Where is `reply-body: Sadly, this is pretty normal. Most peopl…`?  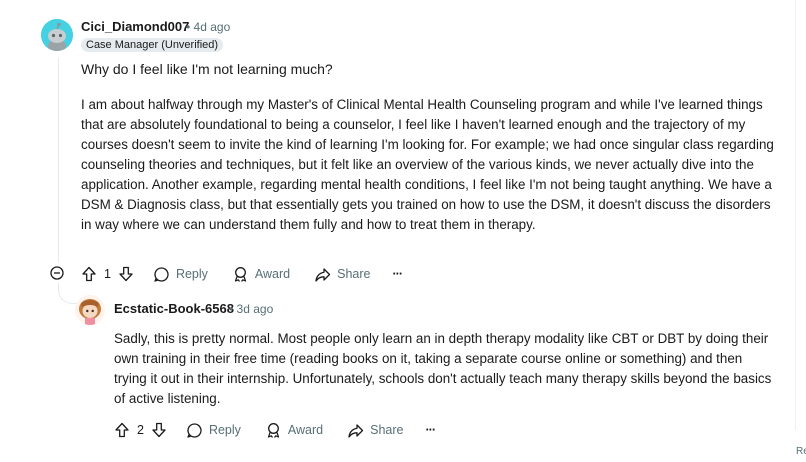 reply-body: Sadly, this is pretty normal. Most peopl… is located at coordinates (443, 368).